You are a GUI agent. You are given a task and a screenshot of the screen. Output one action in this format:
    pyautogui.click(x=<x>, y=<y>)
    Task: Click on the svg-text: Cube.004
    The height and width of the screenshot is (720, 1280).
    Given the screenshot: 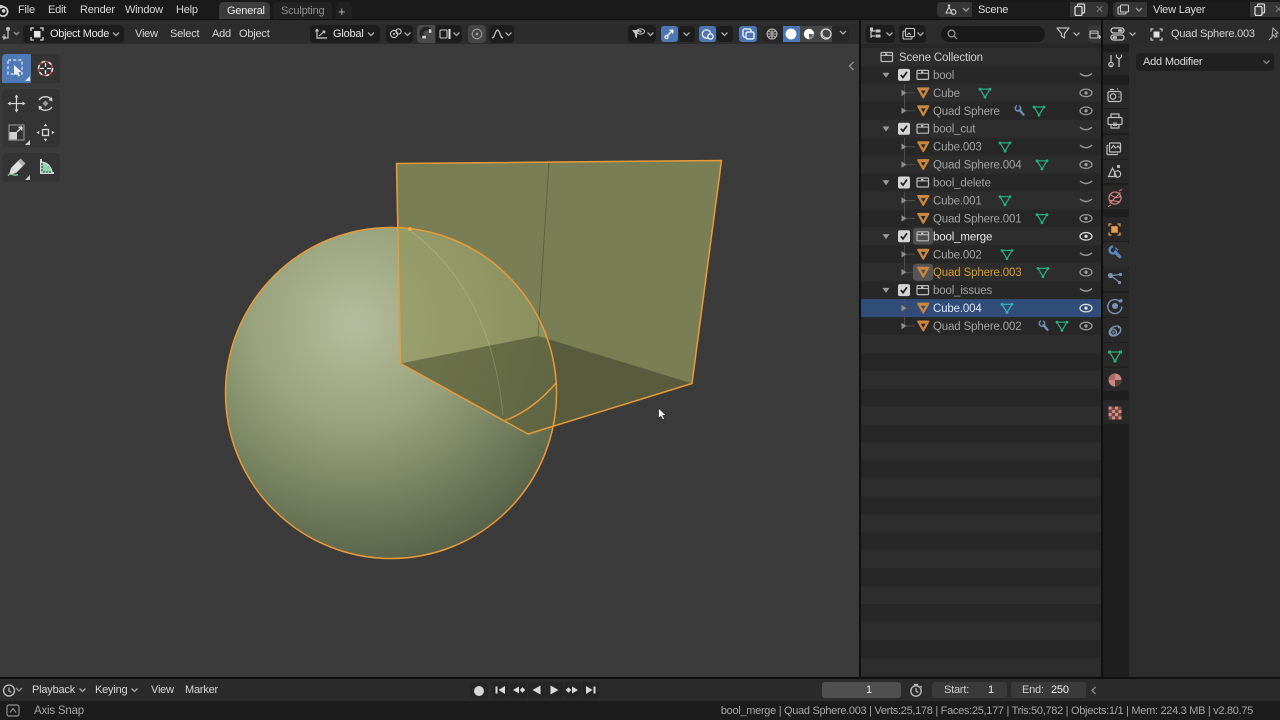 What is the action you would take?
    pyautogui.click(x=957, y=309)
    